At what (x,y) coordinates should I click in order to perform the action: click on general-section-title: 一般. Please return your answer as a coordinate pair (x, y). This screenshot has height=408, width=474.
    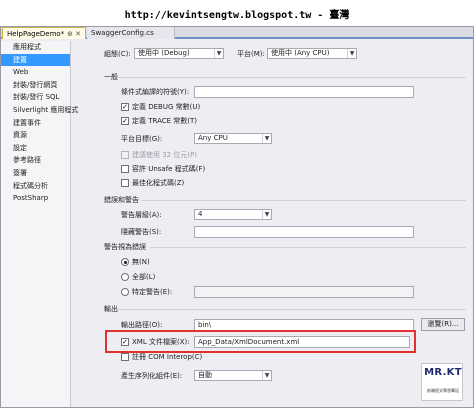
    Looking at the image, I should click on (111, 77).